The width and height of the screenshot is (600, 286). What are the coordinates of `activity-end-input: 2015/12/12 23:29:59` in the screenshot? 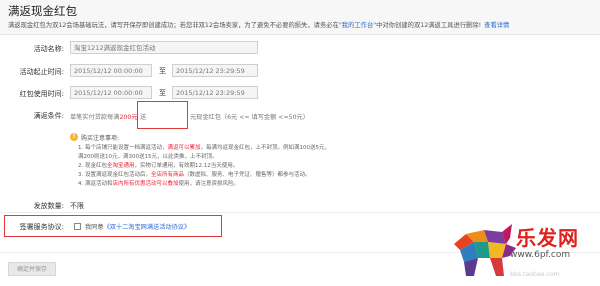 It's located at (215, 70).